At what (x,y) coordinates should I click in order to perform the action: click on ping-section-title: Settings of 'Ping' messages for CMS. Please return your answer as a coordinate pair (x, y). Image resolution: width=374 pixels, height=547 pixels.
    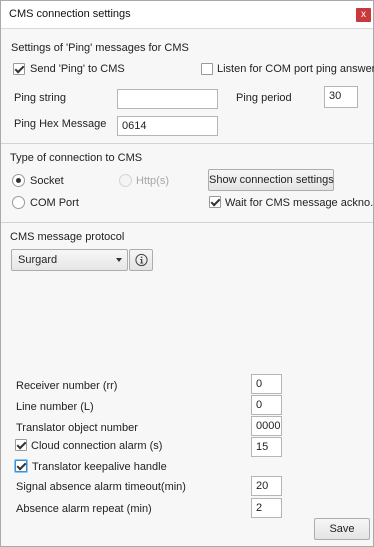
    Looking at the image, I should click on (100, 48).